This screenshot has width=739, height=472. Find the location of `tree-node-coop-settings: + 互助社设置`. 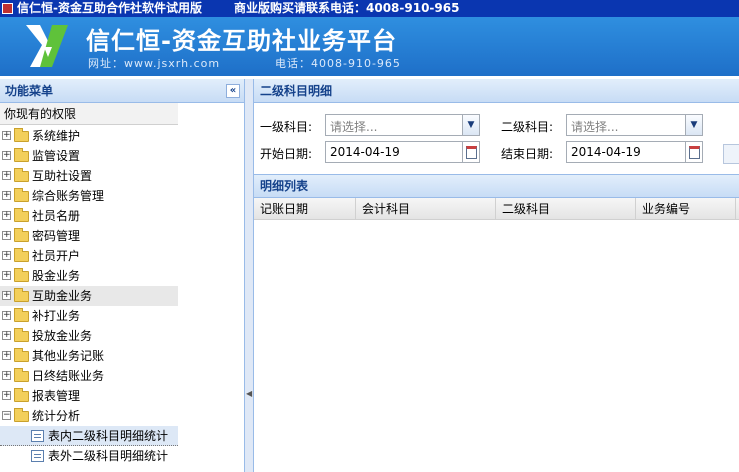

tree-node-coop-settings: + 互助社设置 is located at coordinates (89, 176).